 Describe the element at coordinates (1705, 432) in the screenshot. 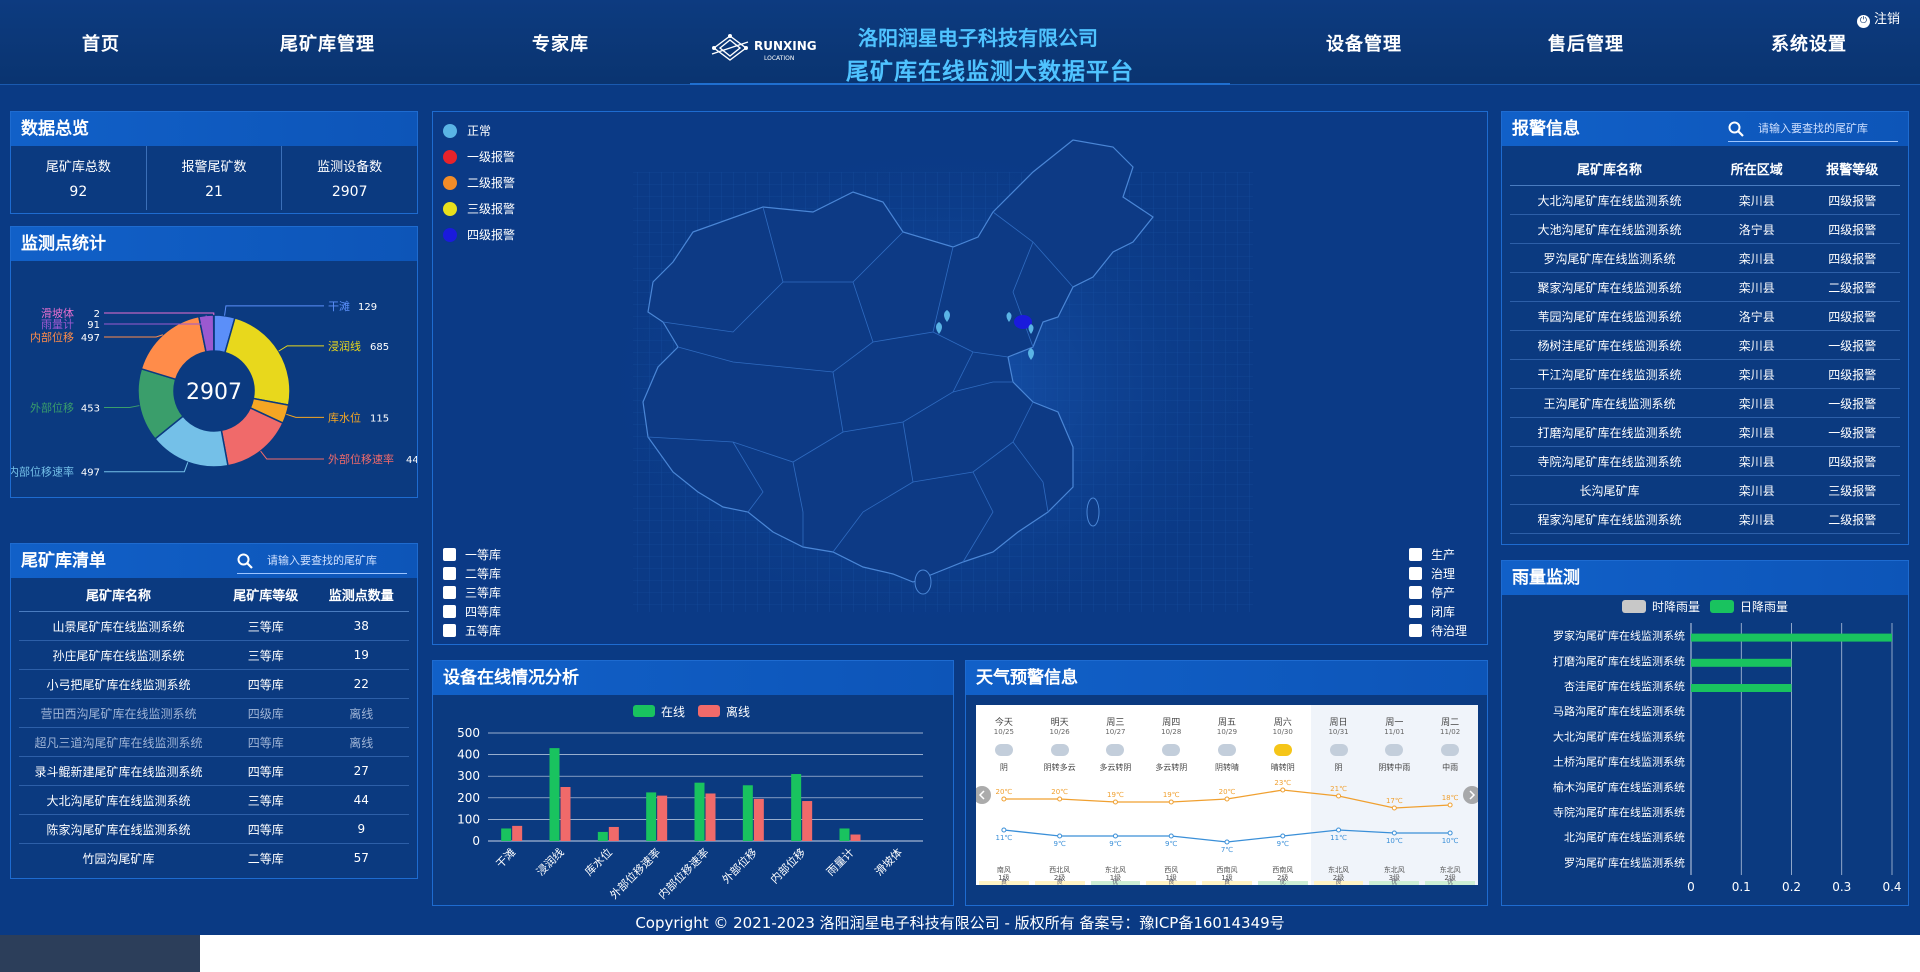

I see `table-row: 打磨沟尾矿库在线监测系统 栾川县 一级报警` at that location.